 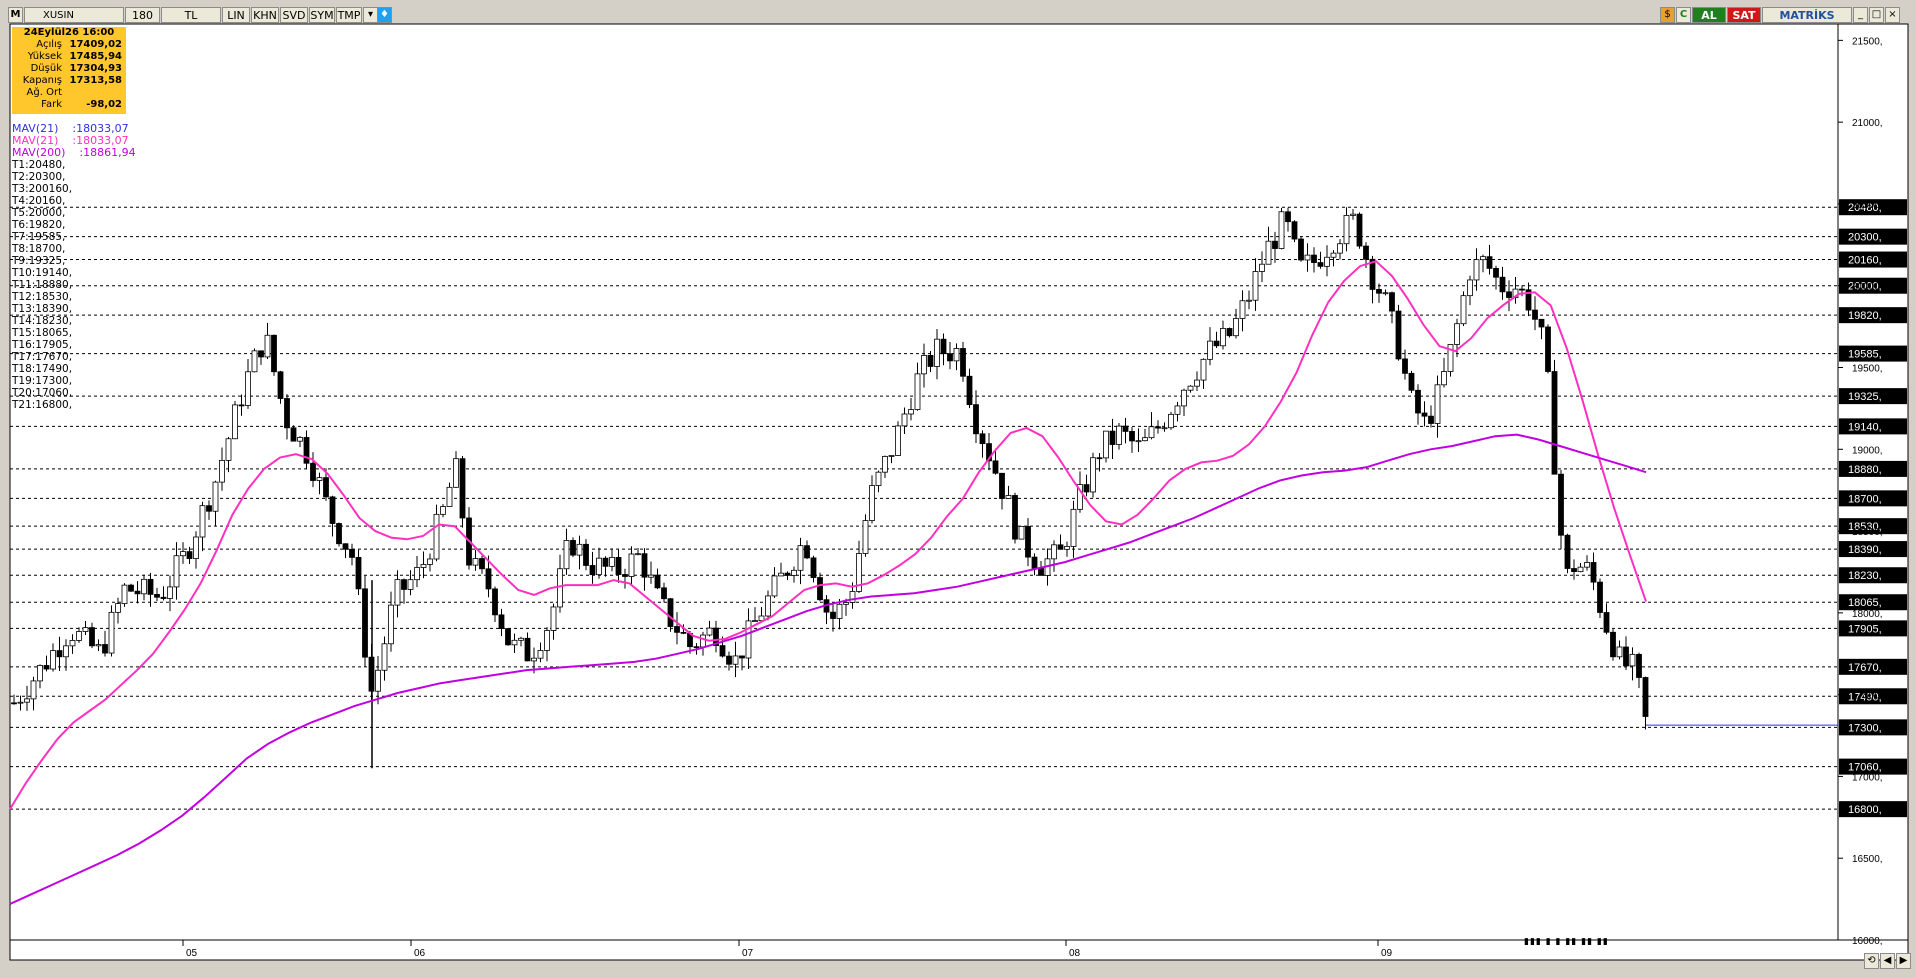 I want to click on trend-label: T20:17060,, so click(x=42, y=393).